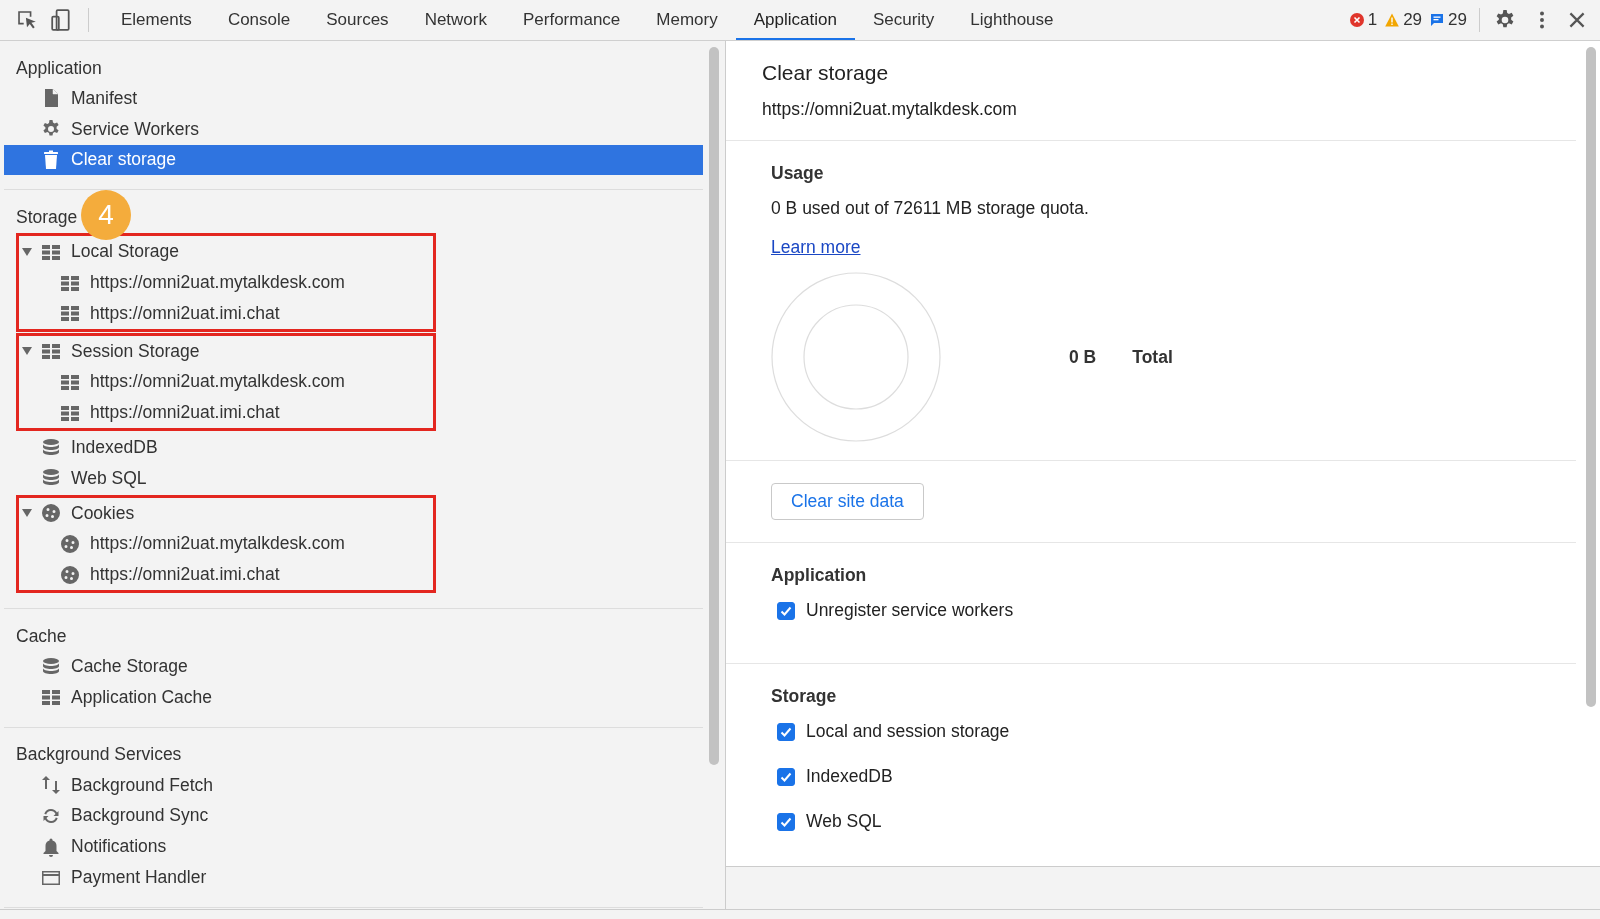  What do you see at coordinates (844, 821) in the screenshot?
I see `checkbox-label: Web SQL` at bounding box center [844, 821].